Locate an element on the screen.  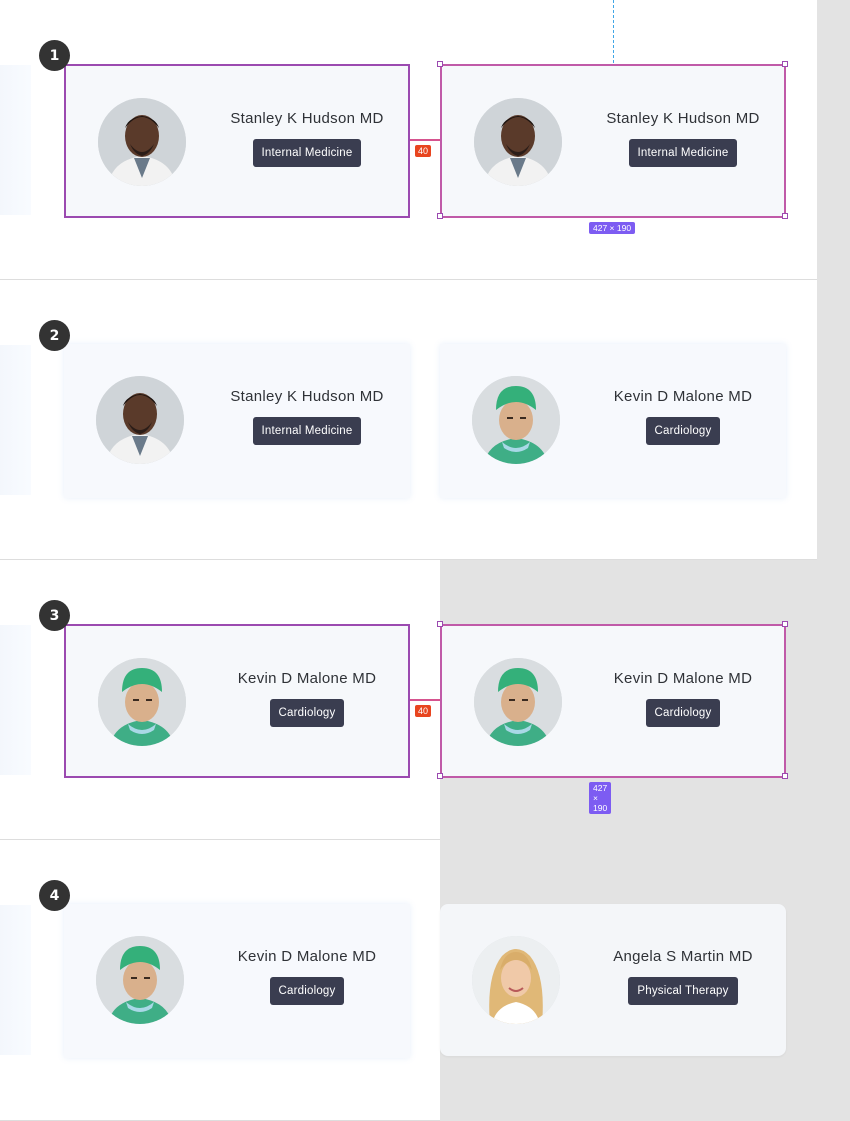
step-number-badge: 3 is located at coordinates (54, 615).